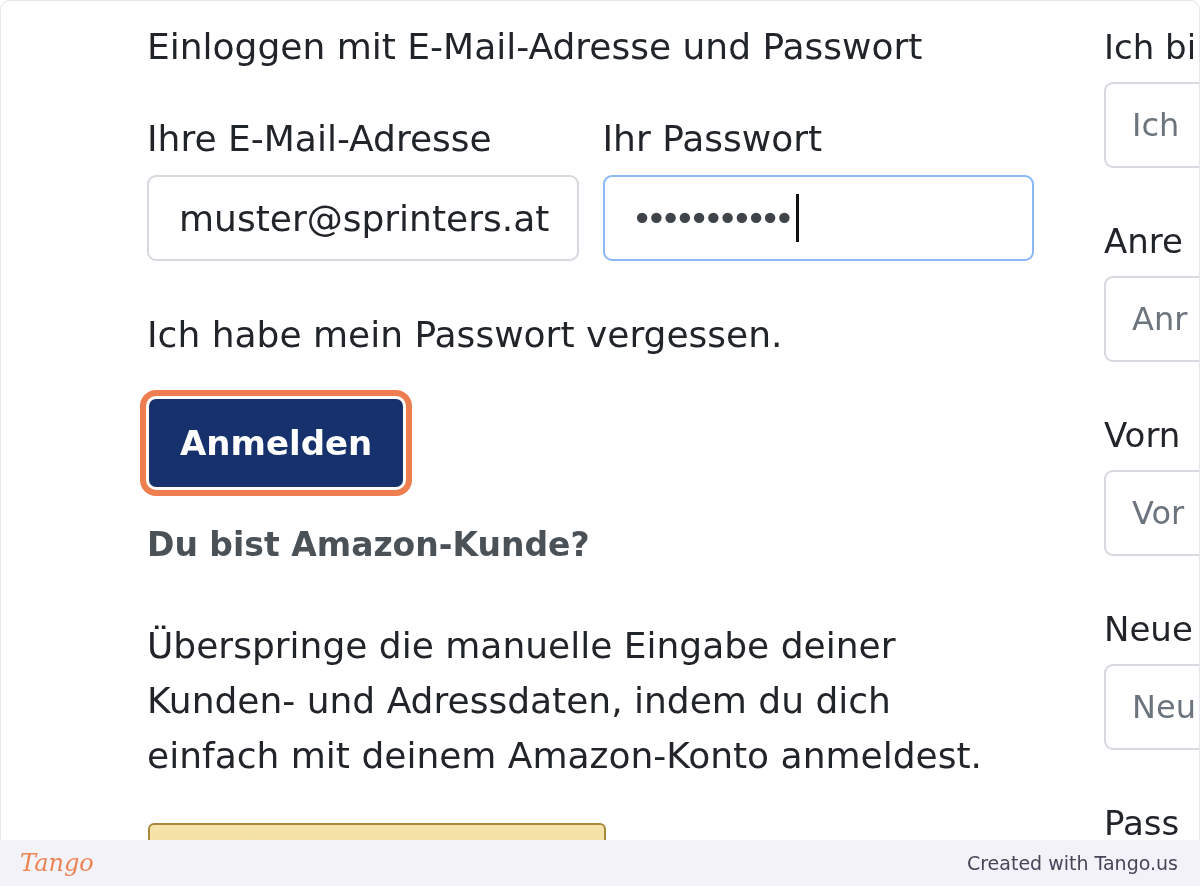 The image size is (1200, 886). What do you see at coordinates (363, 218) in the screenshot?
I see `email-field: muster@sprinters.at` at bounding box center [363, 218].